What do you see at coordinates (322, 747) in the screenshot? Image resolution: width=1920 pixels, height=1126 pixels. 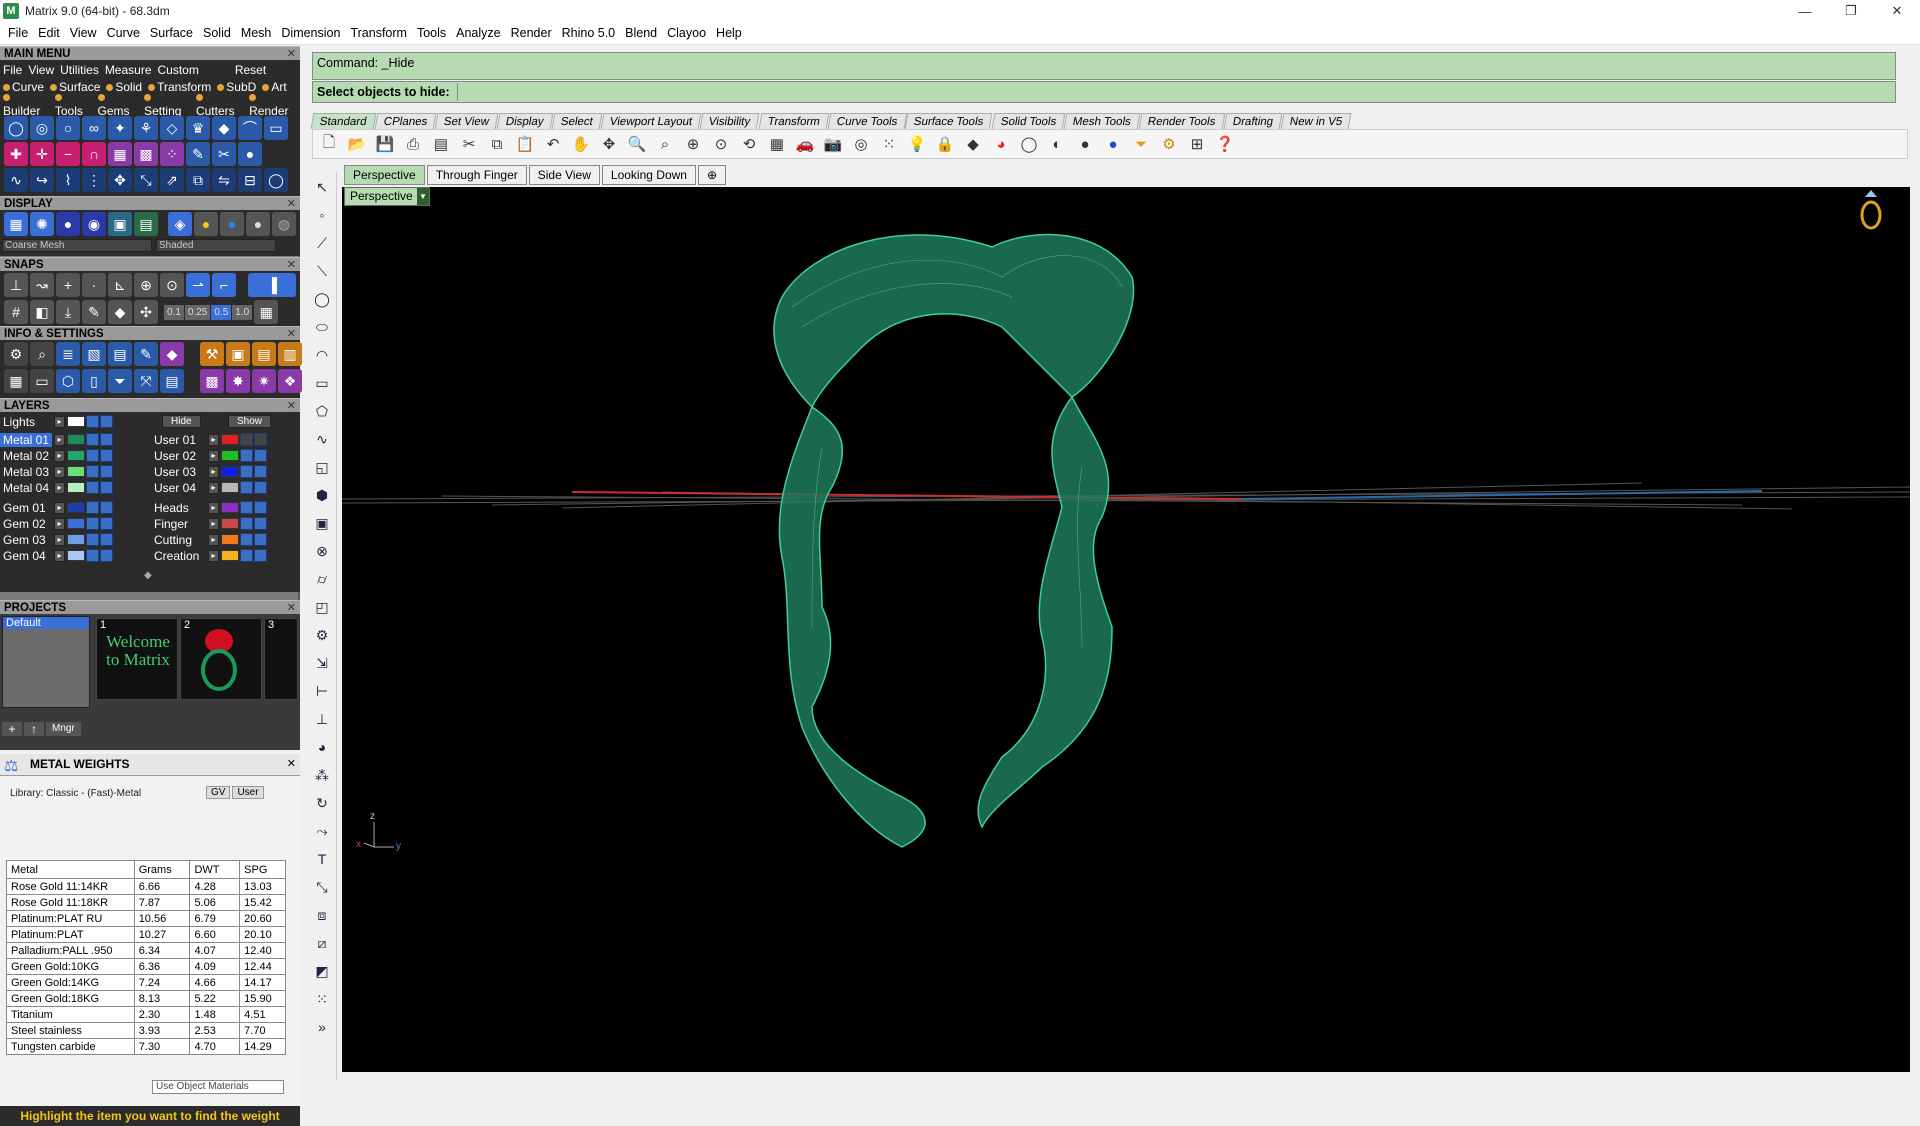 I see `fillet-icon: ◕` at bounding box center [322, 747].